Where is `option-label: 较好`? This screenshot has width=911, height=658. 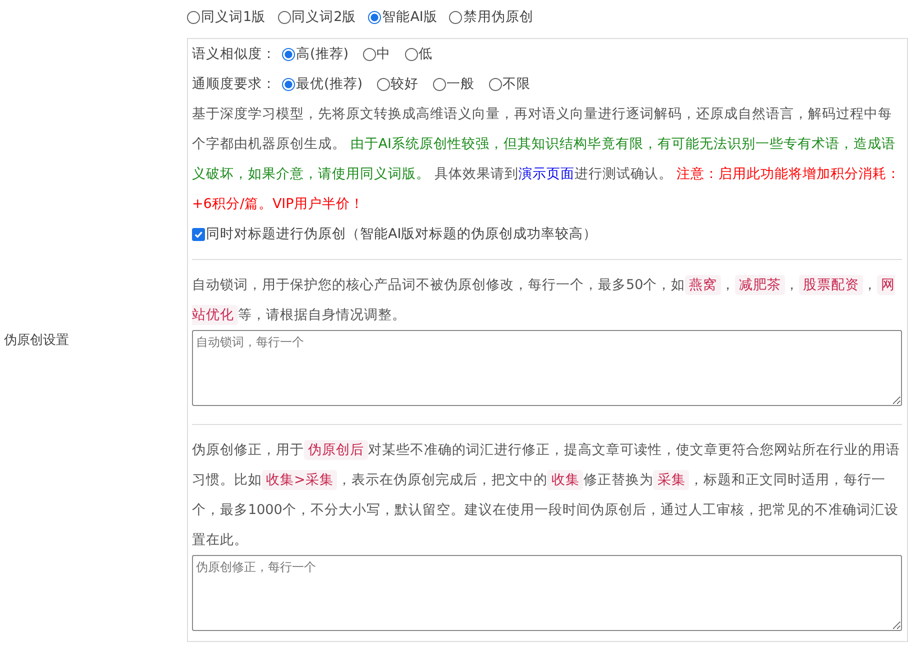 option-label: 较好 is located at coordinates (404, 84).